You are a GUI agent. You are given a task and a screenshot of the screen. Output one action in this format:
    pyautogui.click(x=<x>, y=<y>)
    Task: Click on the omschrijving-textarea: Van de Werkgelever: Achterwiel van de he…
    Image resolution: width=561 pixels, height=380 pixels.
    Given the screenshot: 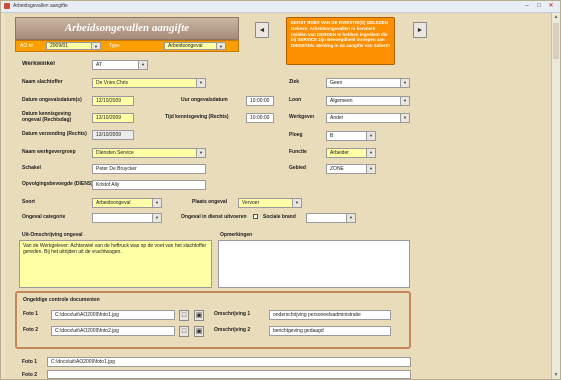 What is the action you would take?
    pyautogui.click(x=115, y=264)
    